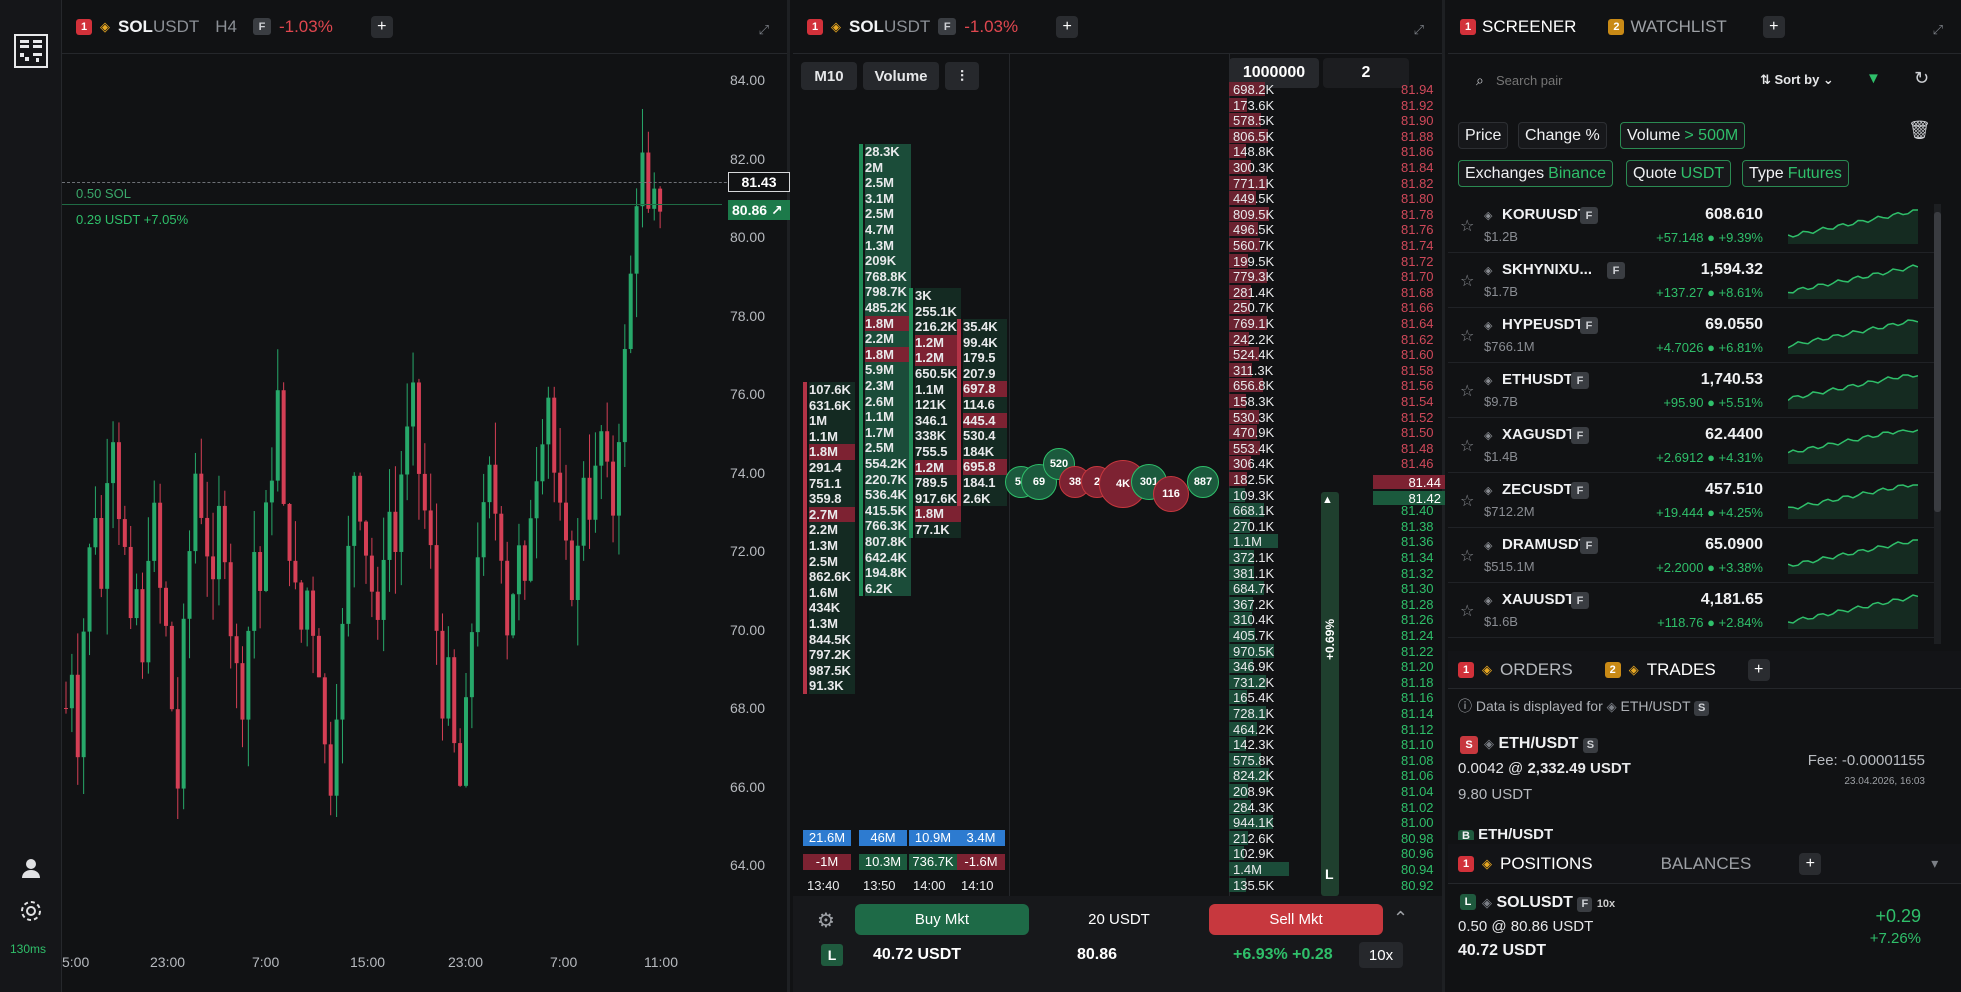  Describe the element at coordinates (1417, 355) in the screenshot. I see `ladder-price: 81.60` at that location.